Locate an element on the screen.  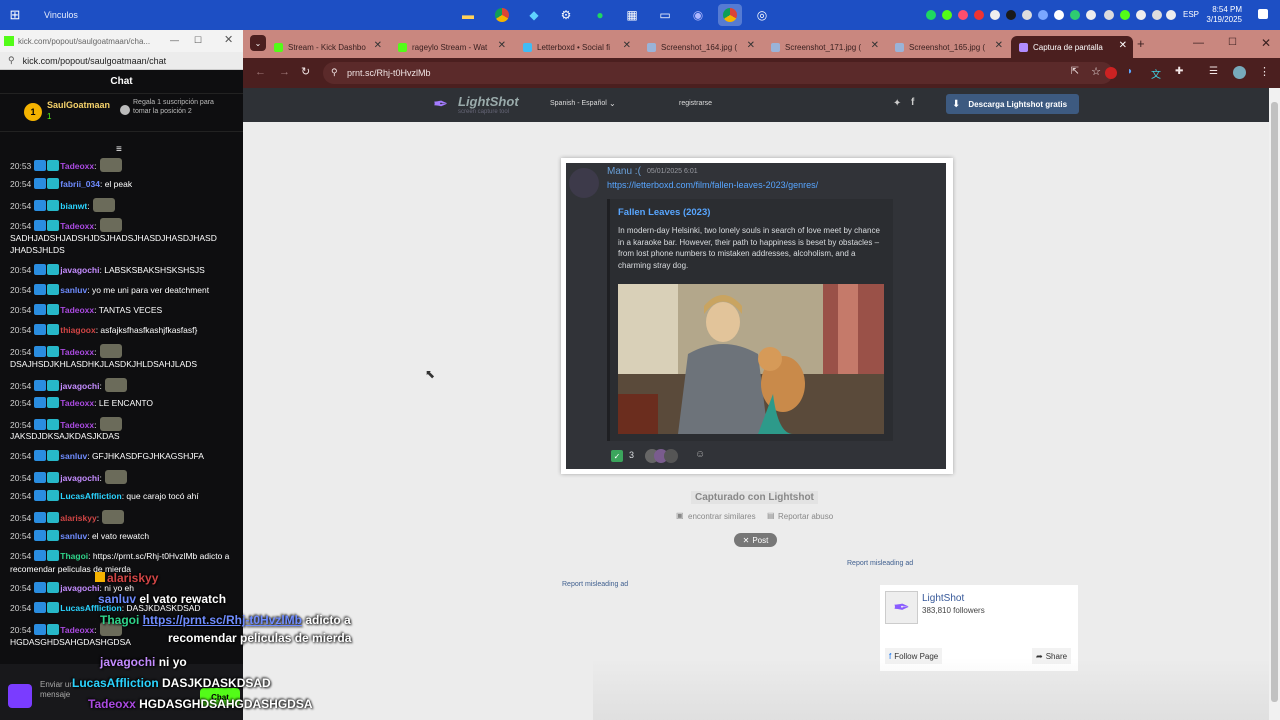
browser-tab: Screenshot_171.jpg (✕ is located at coordinates (824, 47).